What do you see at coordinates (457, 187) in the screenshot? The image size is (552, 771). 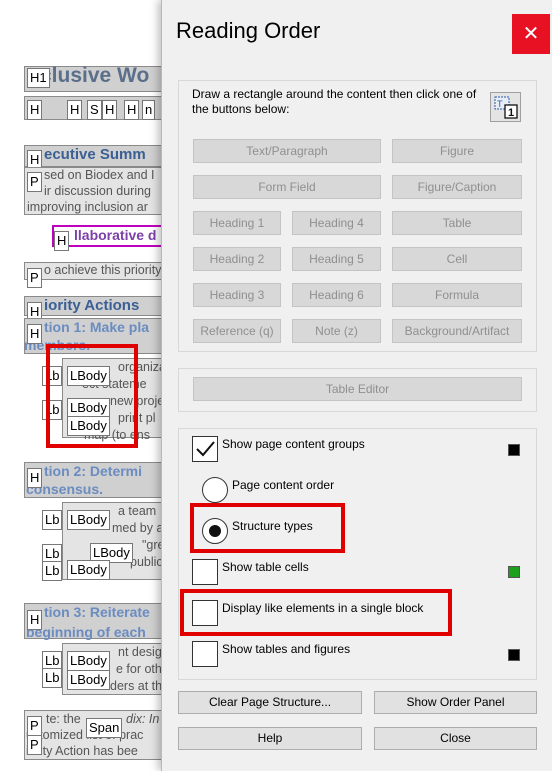 I see `figure-caption-button: Figure/Caption` at bounding box center [457, 187].